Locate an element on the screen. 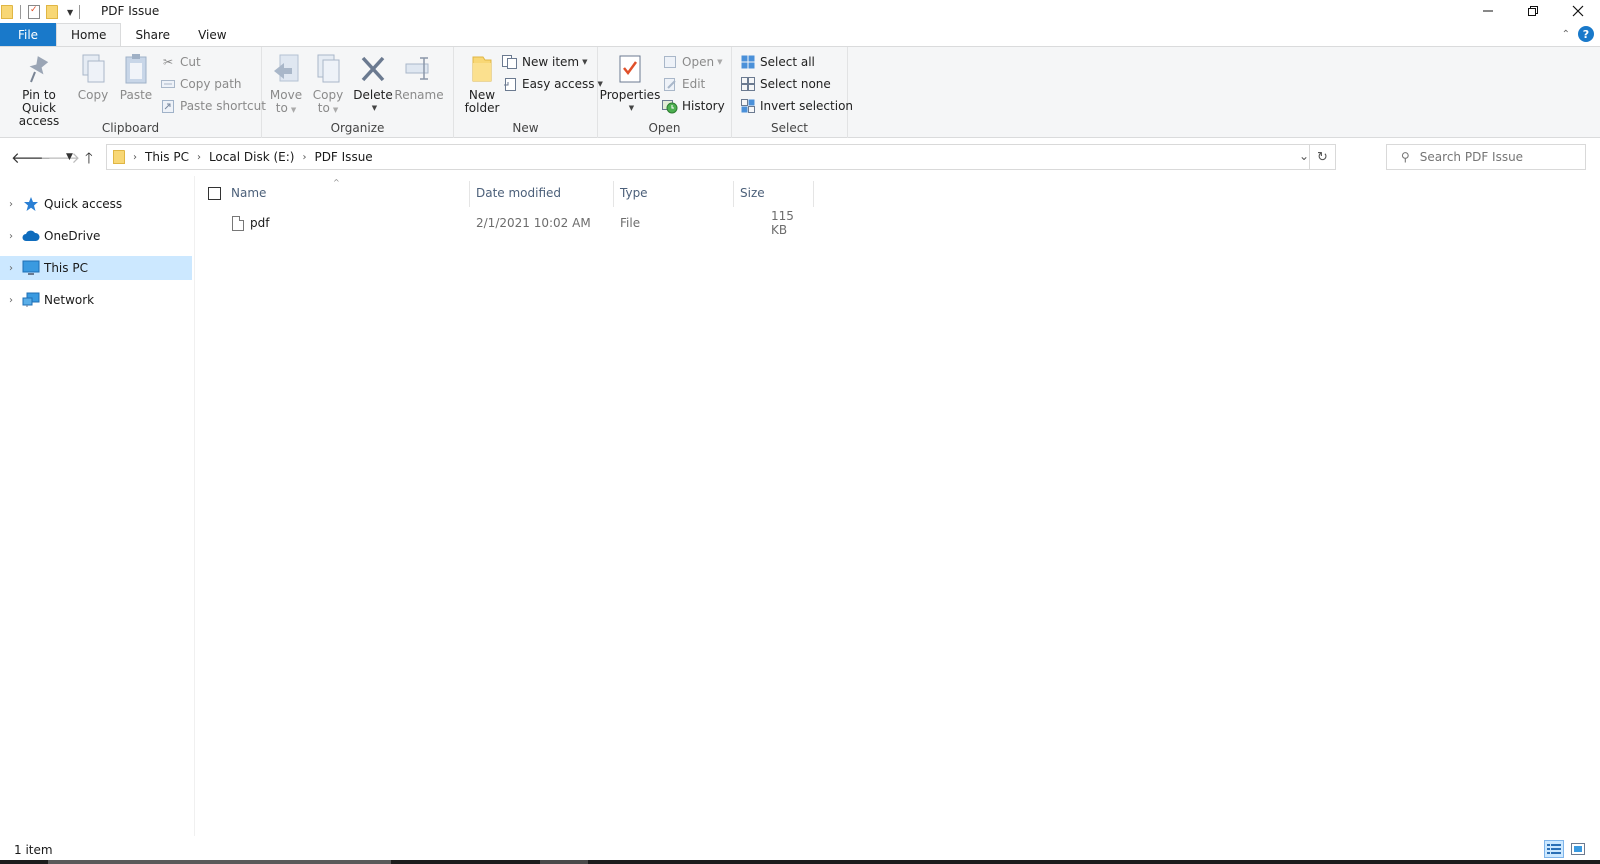 Image resolution: width=1600 pixels, height=864 pixels. refresh-icon: ↻ is located at coordinates (1322, 157).